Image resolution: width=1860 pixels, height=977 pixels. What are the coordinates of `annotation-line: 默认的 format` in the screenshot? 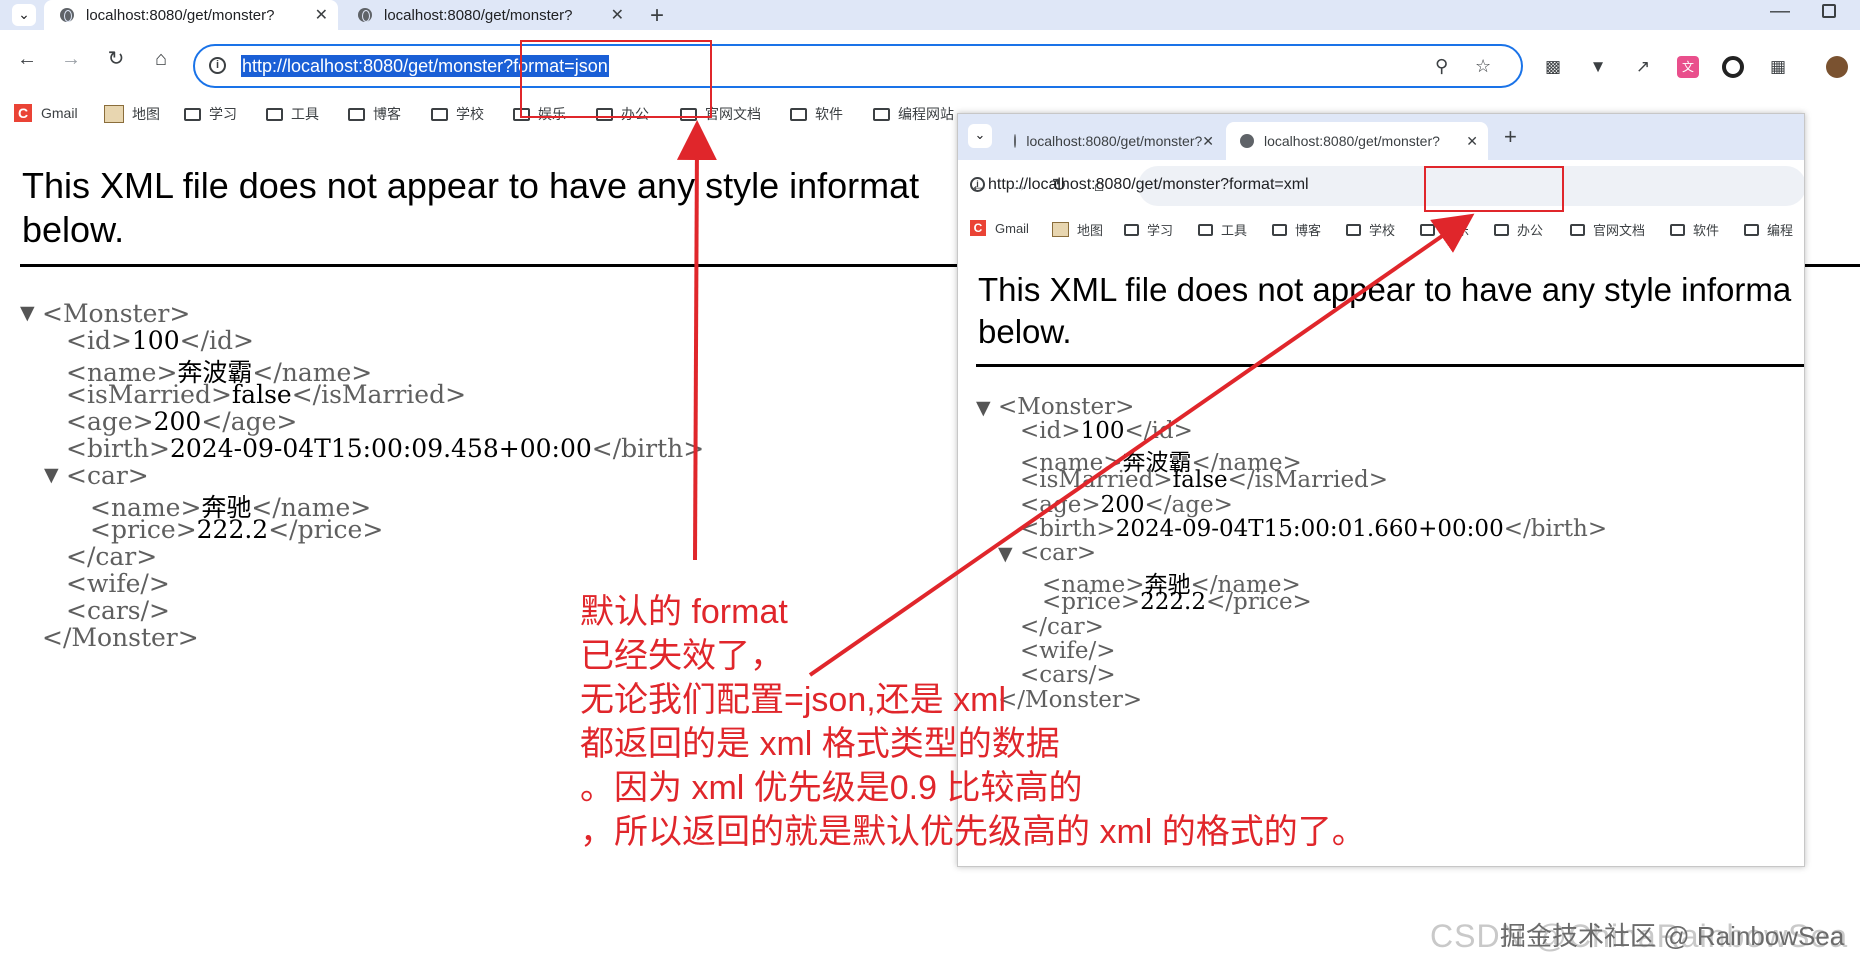 It's located at (684, 612).